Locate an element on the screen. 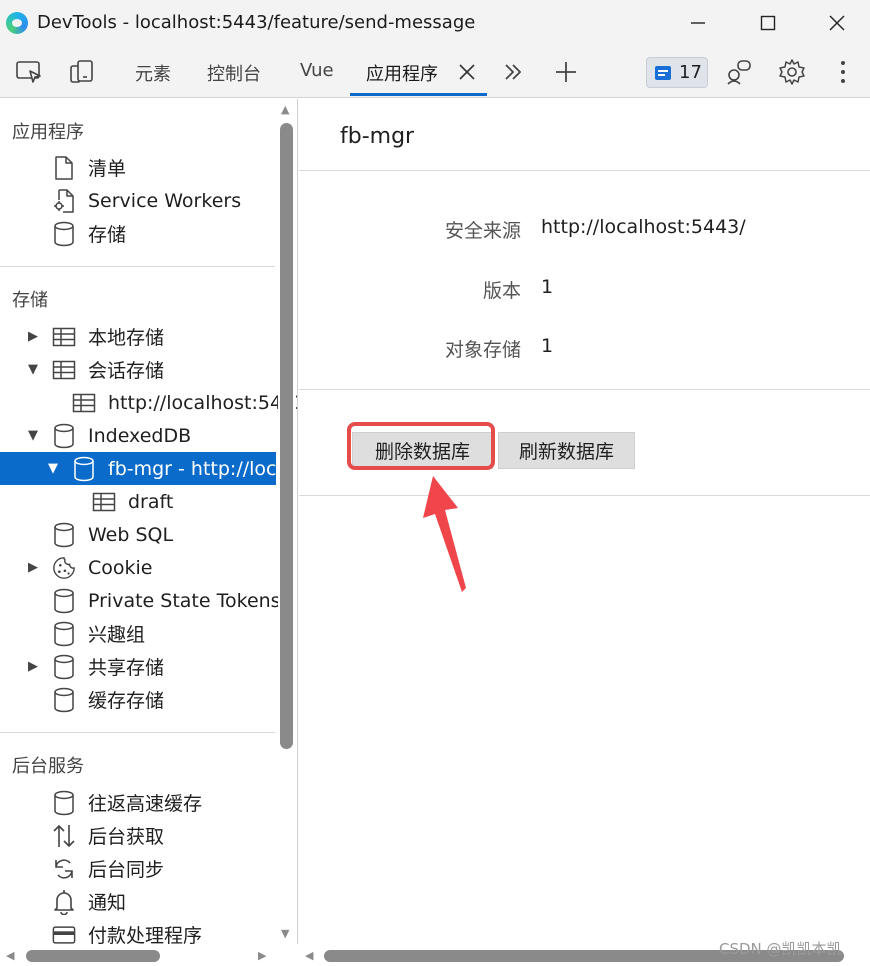  tab-application: 应用程序 is located at coordinates (402, 73).